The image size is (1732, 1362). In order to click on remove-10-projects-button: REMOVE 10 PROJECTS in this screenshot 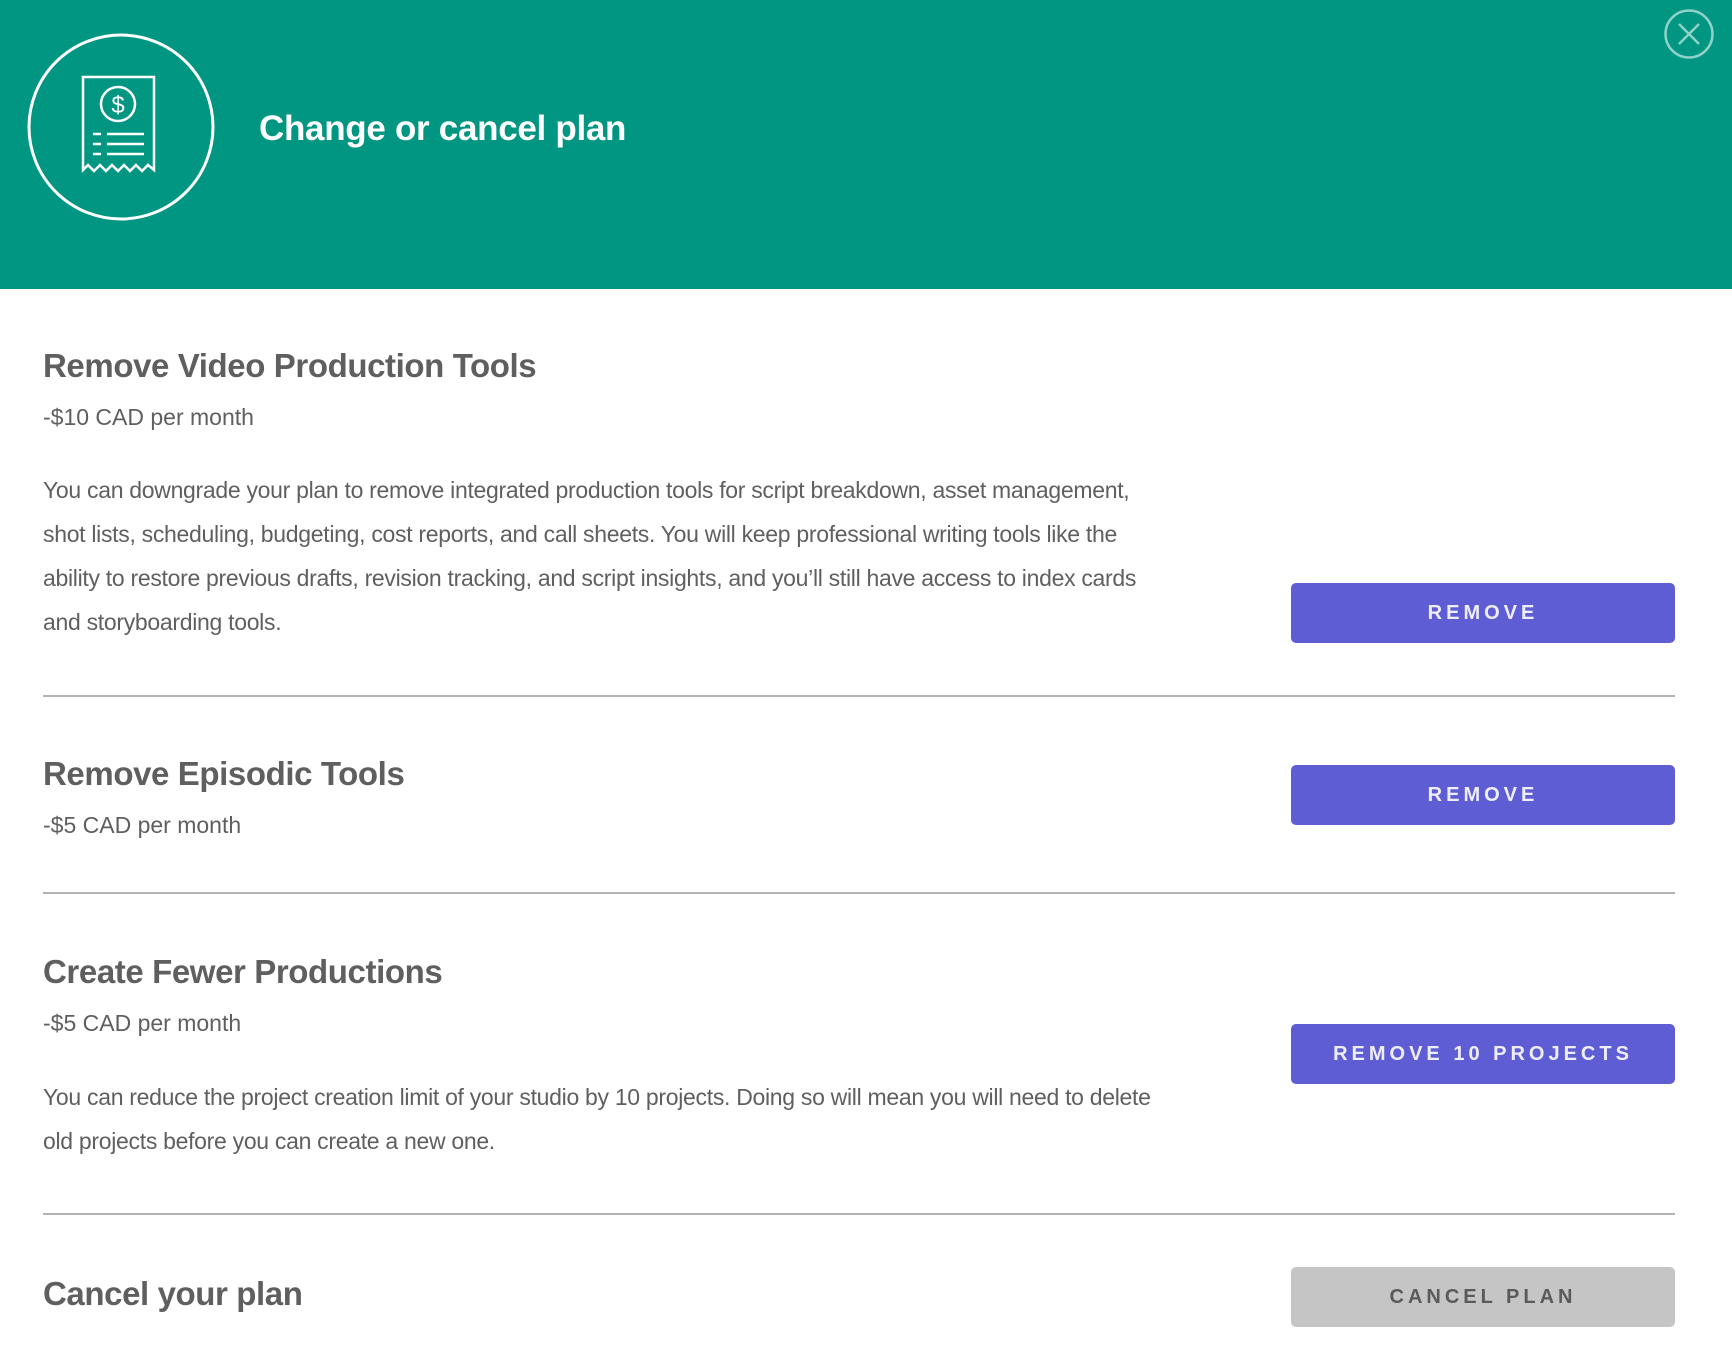, I will do `click(1483, 1054)`.